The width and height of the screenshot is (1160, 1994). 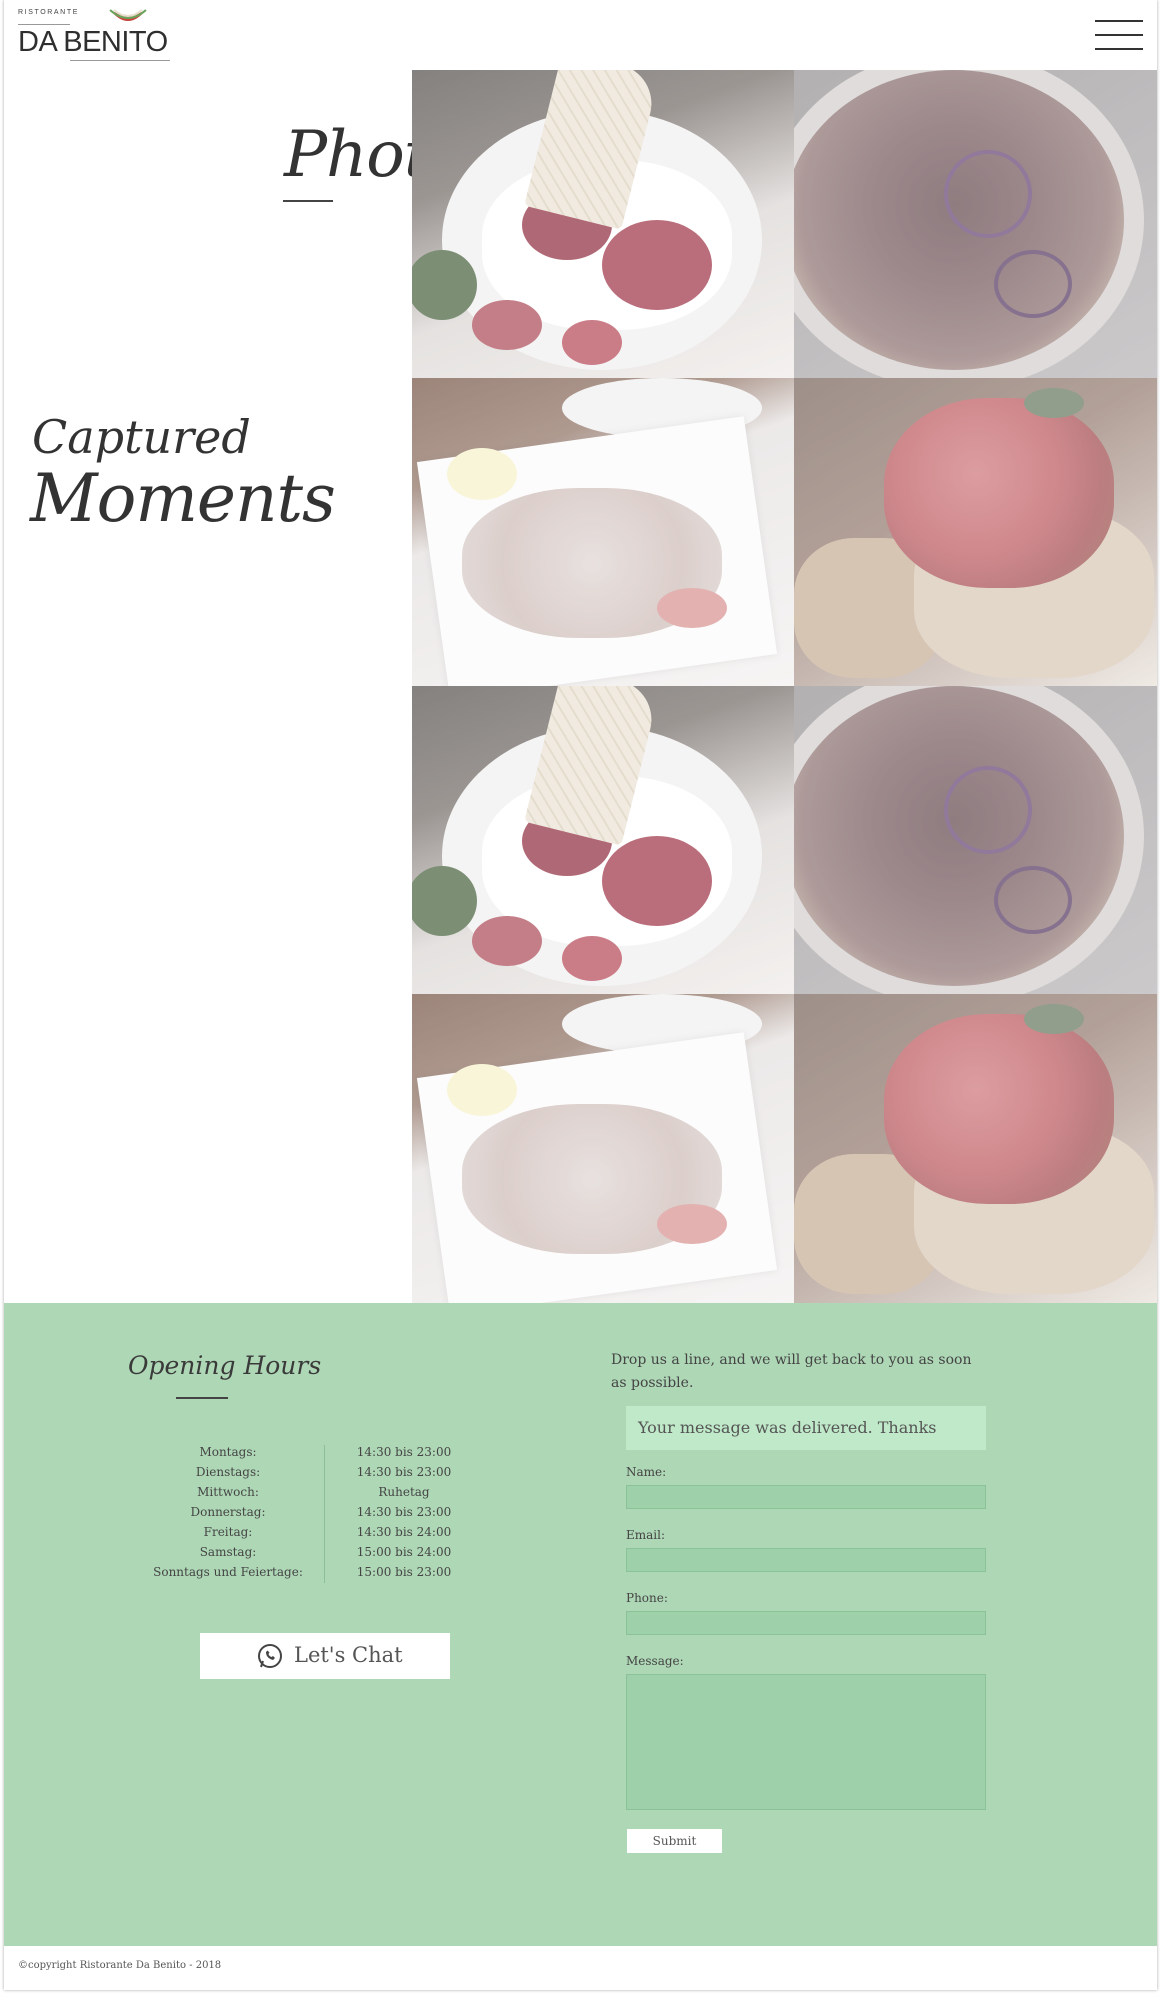 I want to click on hours-row: Mittwoch: Ruhetag, so click(x=314, y=1495).